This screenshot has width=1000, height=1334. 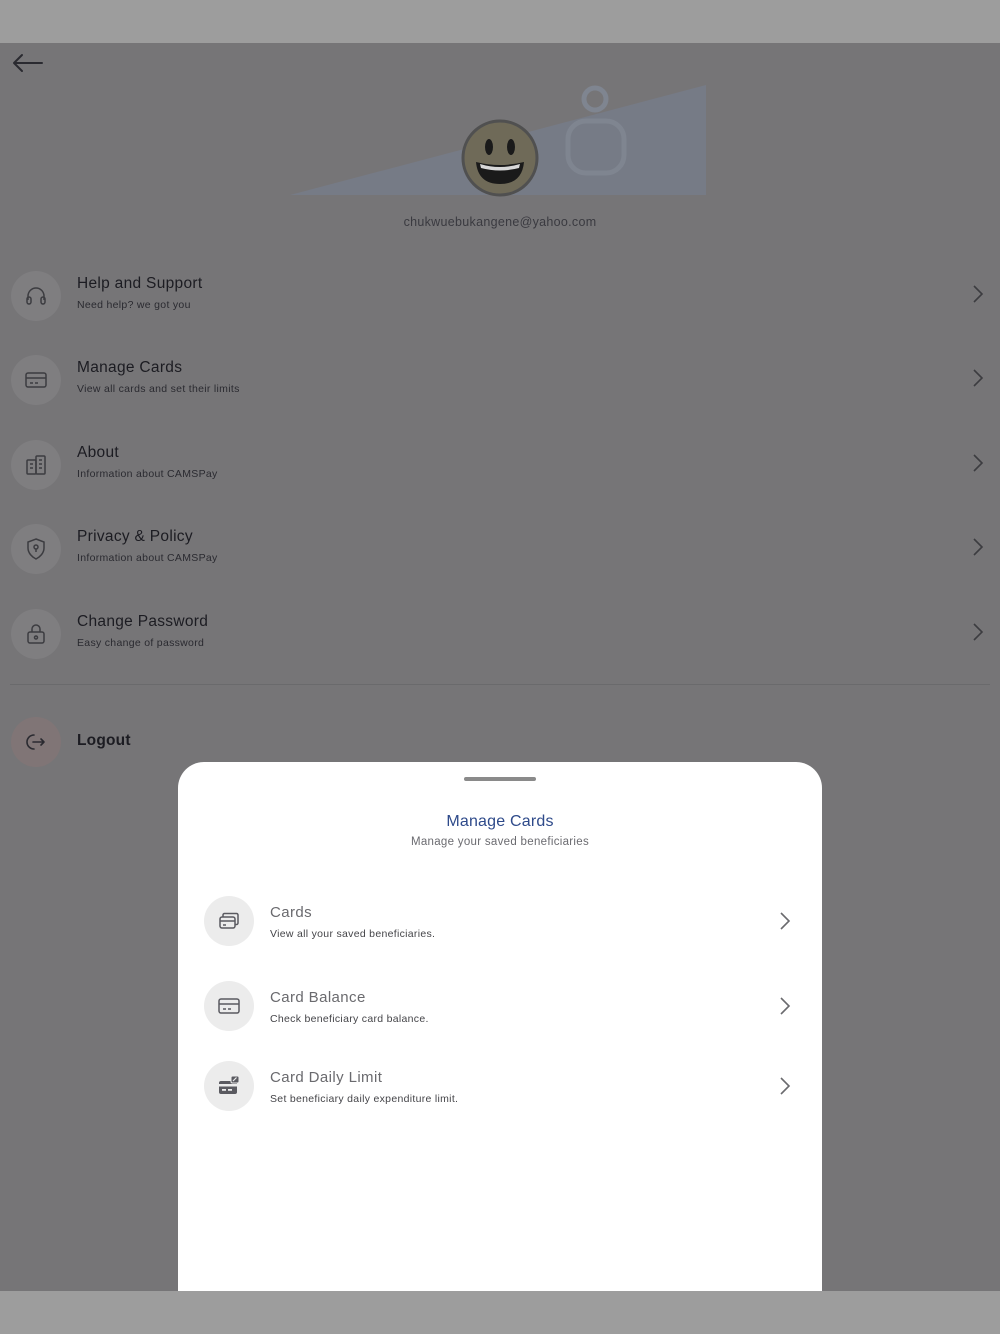 What do you see at coordinates (104, 740) in the screenshot?
I see `logout-label: Logout` at bounding box center [104, 740].